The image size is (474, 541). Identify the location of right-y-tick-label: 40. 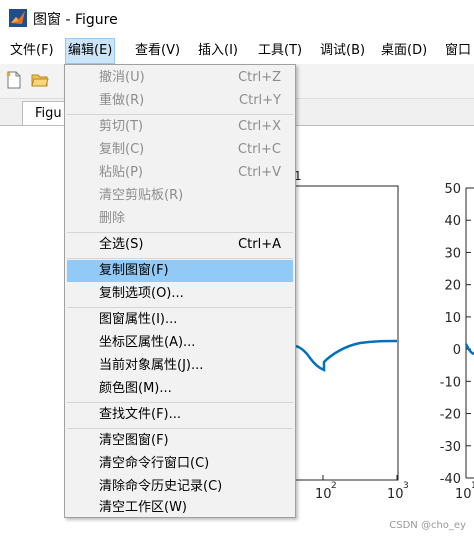
(452, 221).